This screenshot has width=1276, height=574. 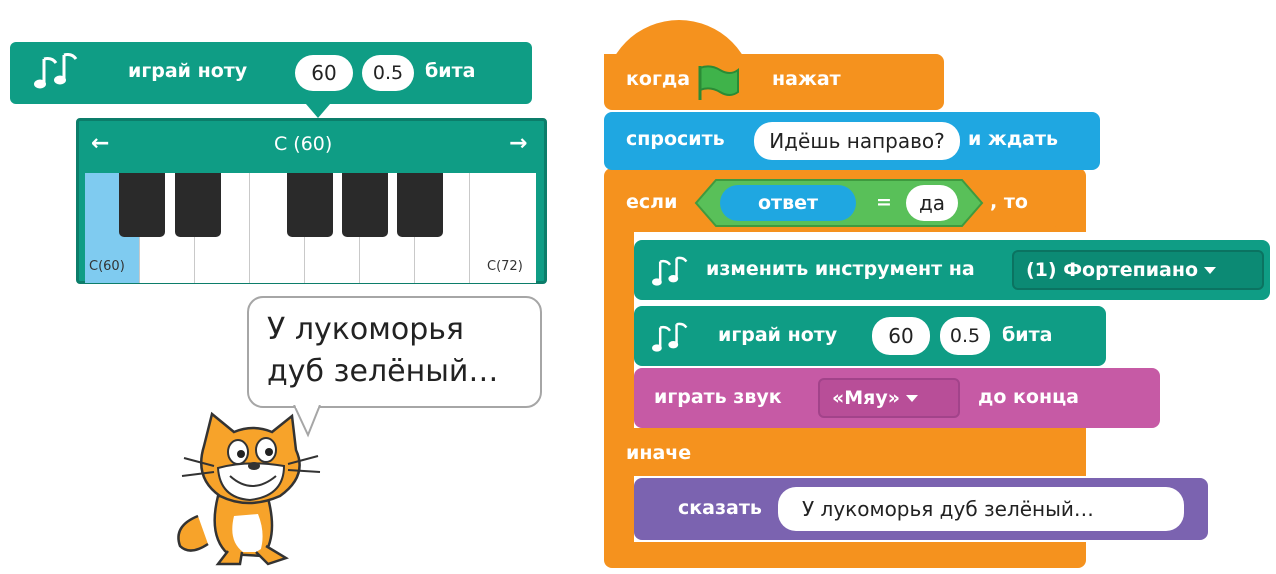 I want to click on clicked-label: нажат, so click(x=806, y=79).